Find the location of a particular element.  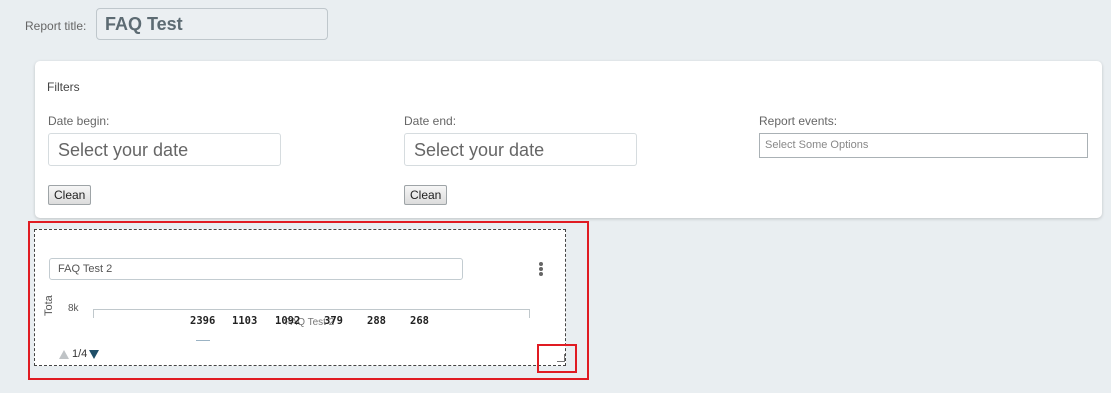

chart-area: Tota 8k FAQ Test 2 2396 1103 1092 379 288 268 is located at coordinates (301, 320).